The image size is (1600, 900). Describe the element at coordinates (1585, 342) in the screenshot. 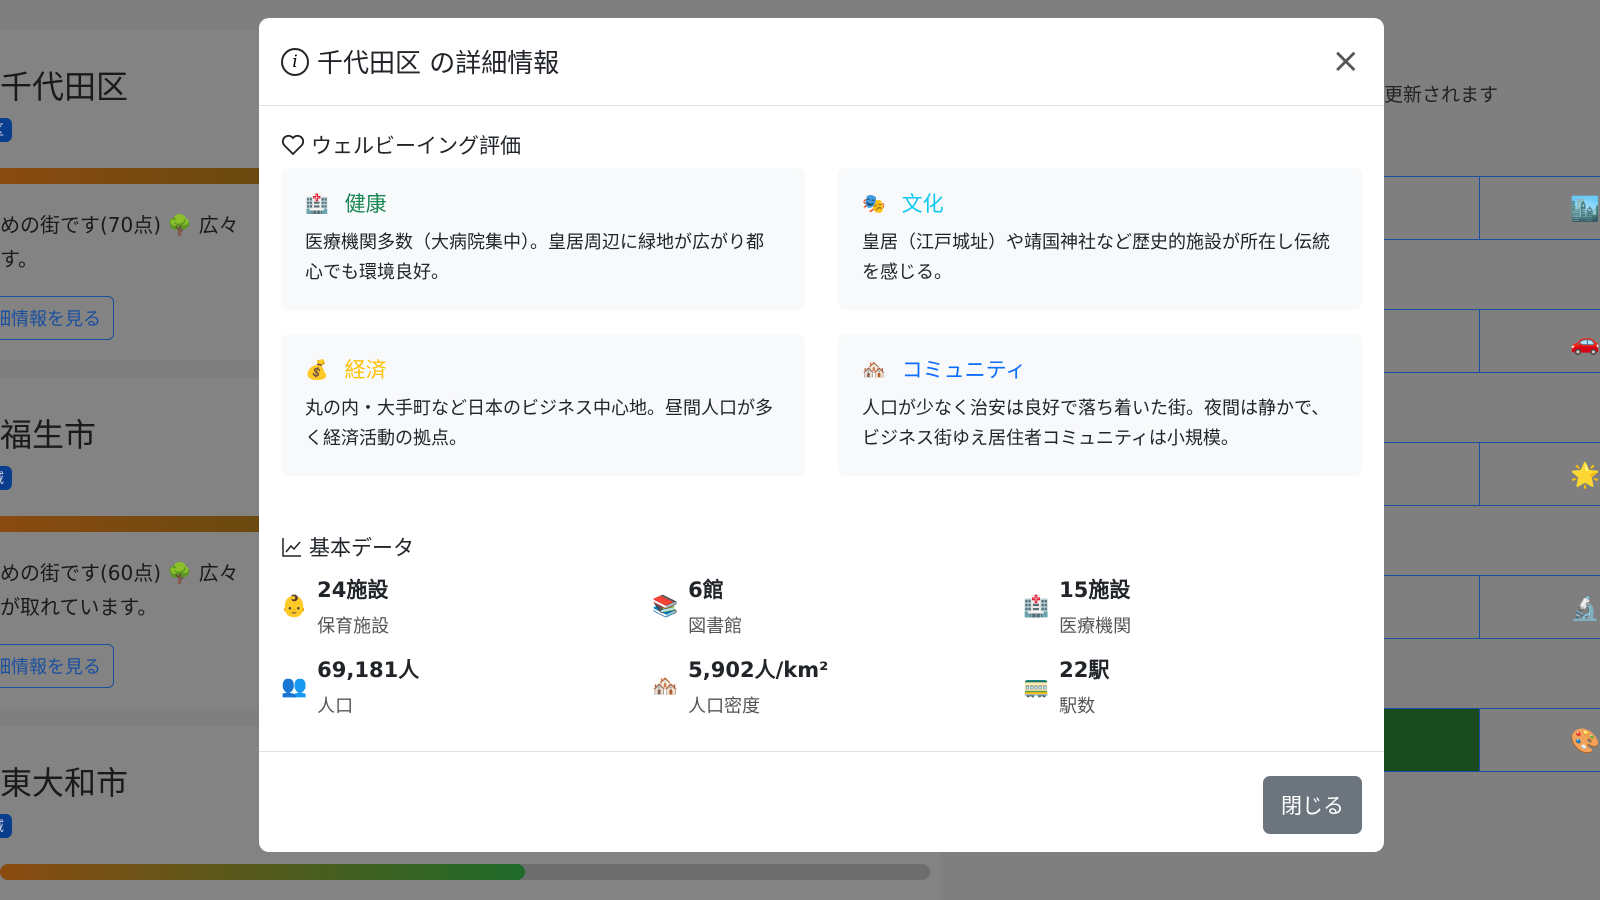

I see `car-icon: 🚗` at that location.